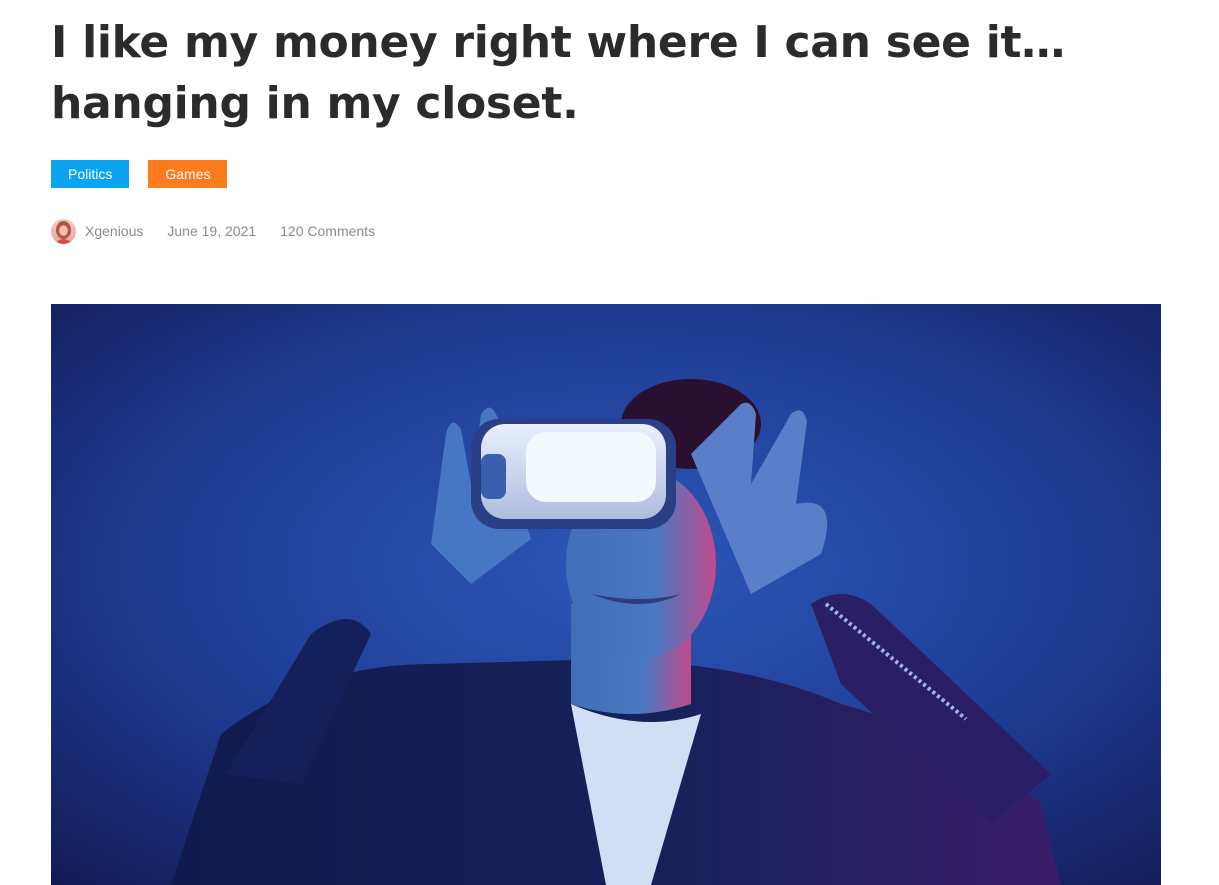  I want to click on author-name: Xgenious, so click(114, 231).